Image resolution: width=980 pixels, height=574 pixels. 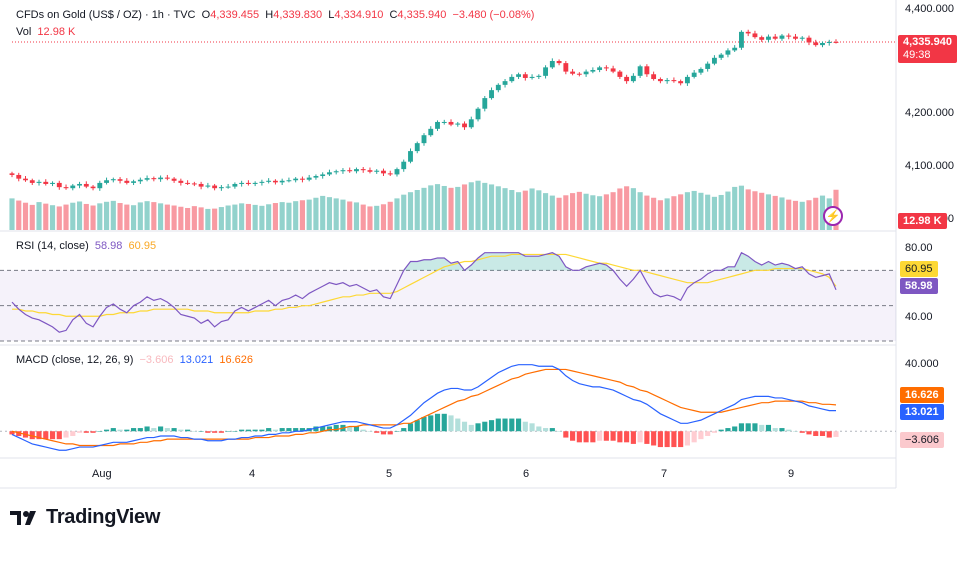 What do you see at coordinates (929, 113) in the screenshot?
I see `price-tick-4200: 4,200.000` at bounding box center [929, 113].